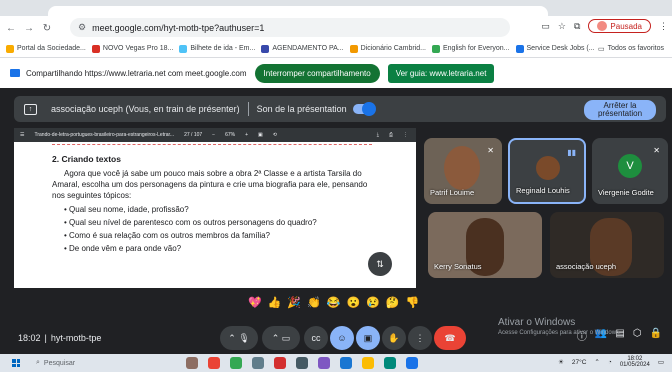  Describe the element at coordinates (22, 135) in the screenshot. I see `pdf-menu-icon: ☰` at that location.